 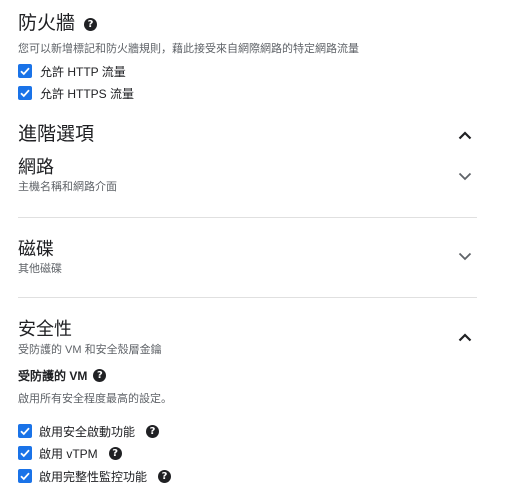 I want to click on allow-http-checkbox-row: 允許 HTTP 流量, so click(x=72, y=71).